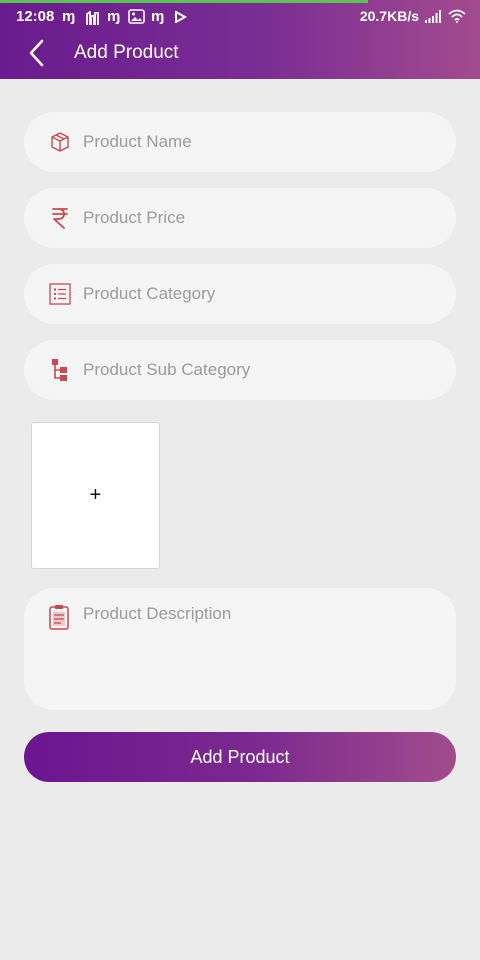 The height and width of the screenshot is (960, 480). Describe the element at coordinates (167, 369) in the screenshot. I see `product-sub-category-placeholder: Product Sub Category` at that location.